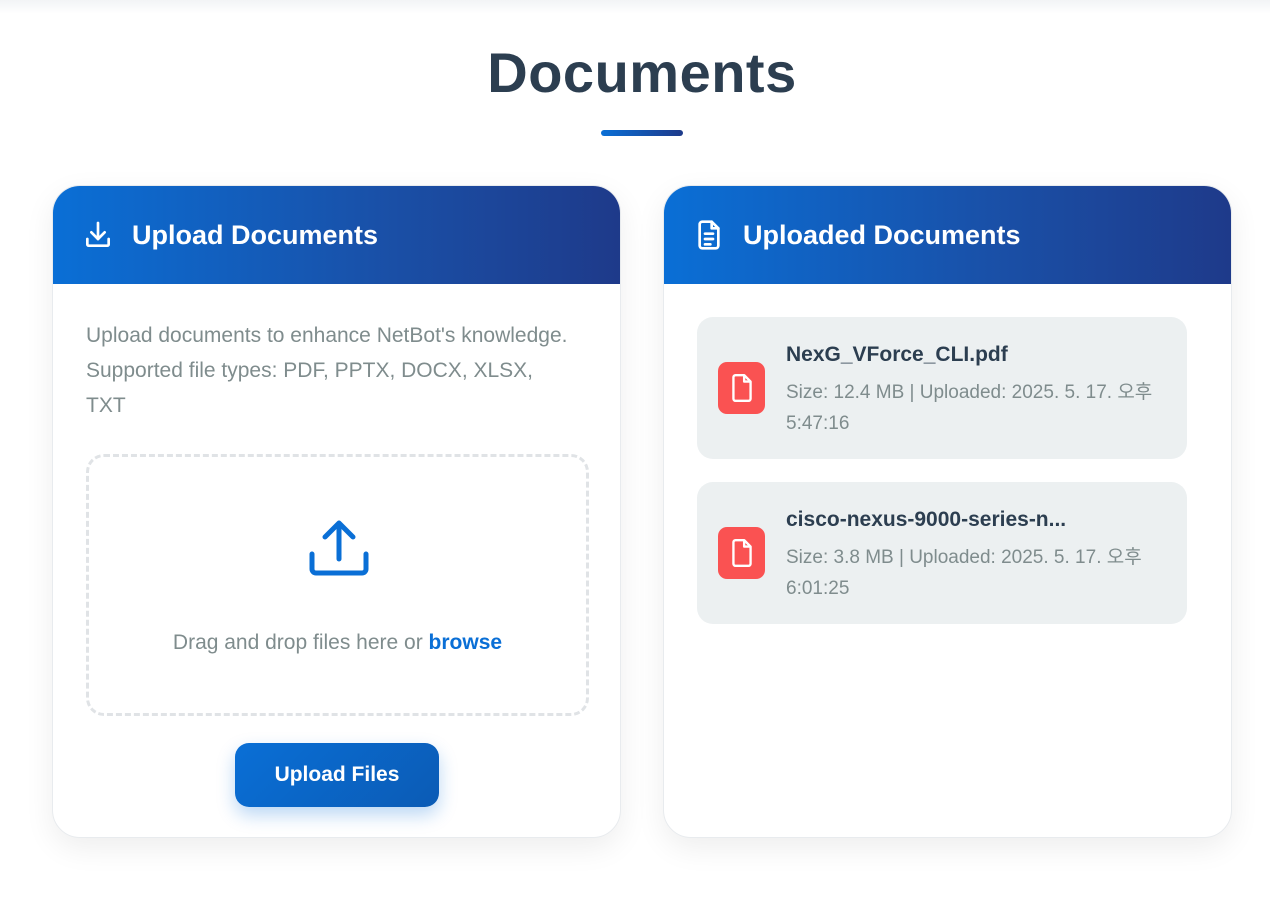 The image size is (1270, 906). I want to click on documents-card-header: Uploaded Documents, so click(947, 235).